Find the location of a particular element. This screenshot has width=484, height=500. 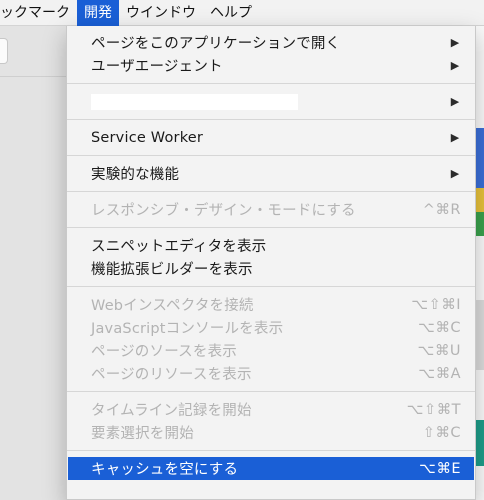

menu-item: ページのソースを表示 ⌥⌘U is located at coordinates (271, 350).